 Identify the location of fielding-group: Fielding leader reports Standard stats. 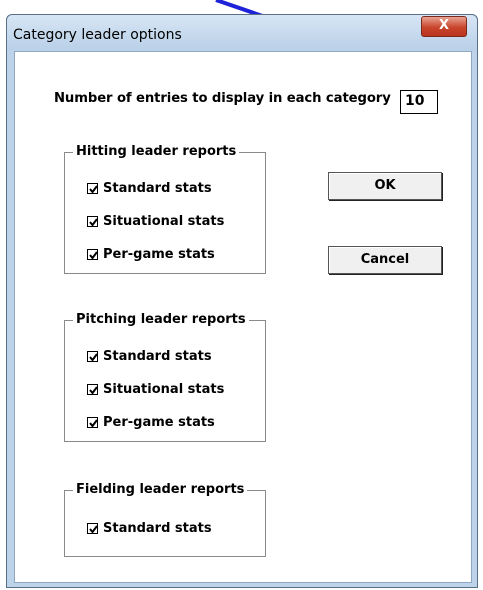
(165, 519).